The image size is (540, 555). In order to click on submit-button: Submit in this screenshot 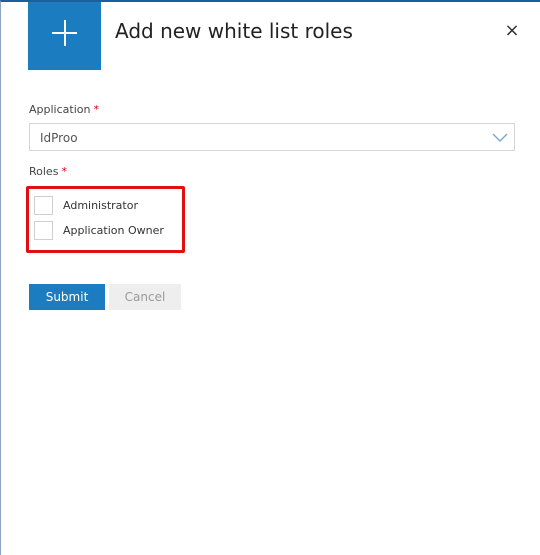, I will do `click(67, 297)`.